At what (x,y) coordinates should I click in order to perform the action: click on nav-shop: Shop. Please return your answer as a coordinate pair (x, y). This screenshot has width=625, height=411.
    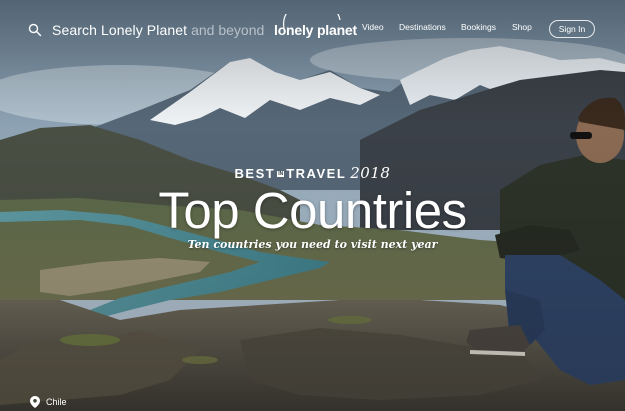
    Looking at the image, I should click on (522, 27).